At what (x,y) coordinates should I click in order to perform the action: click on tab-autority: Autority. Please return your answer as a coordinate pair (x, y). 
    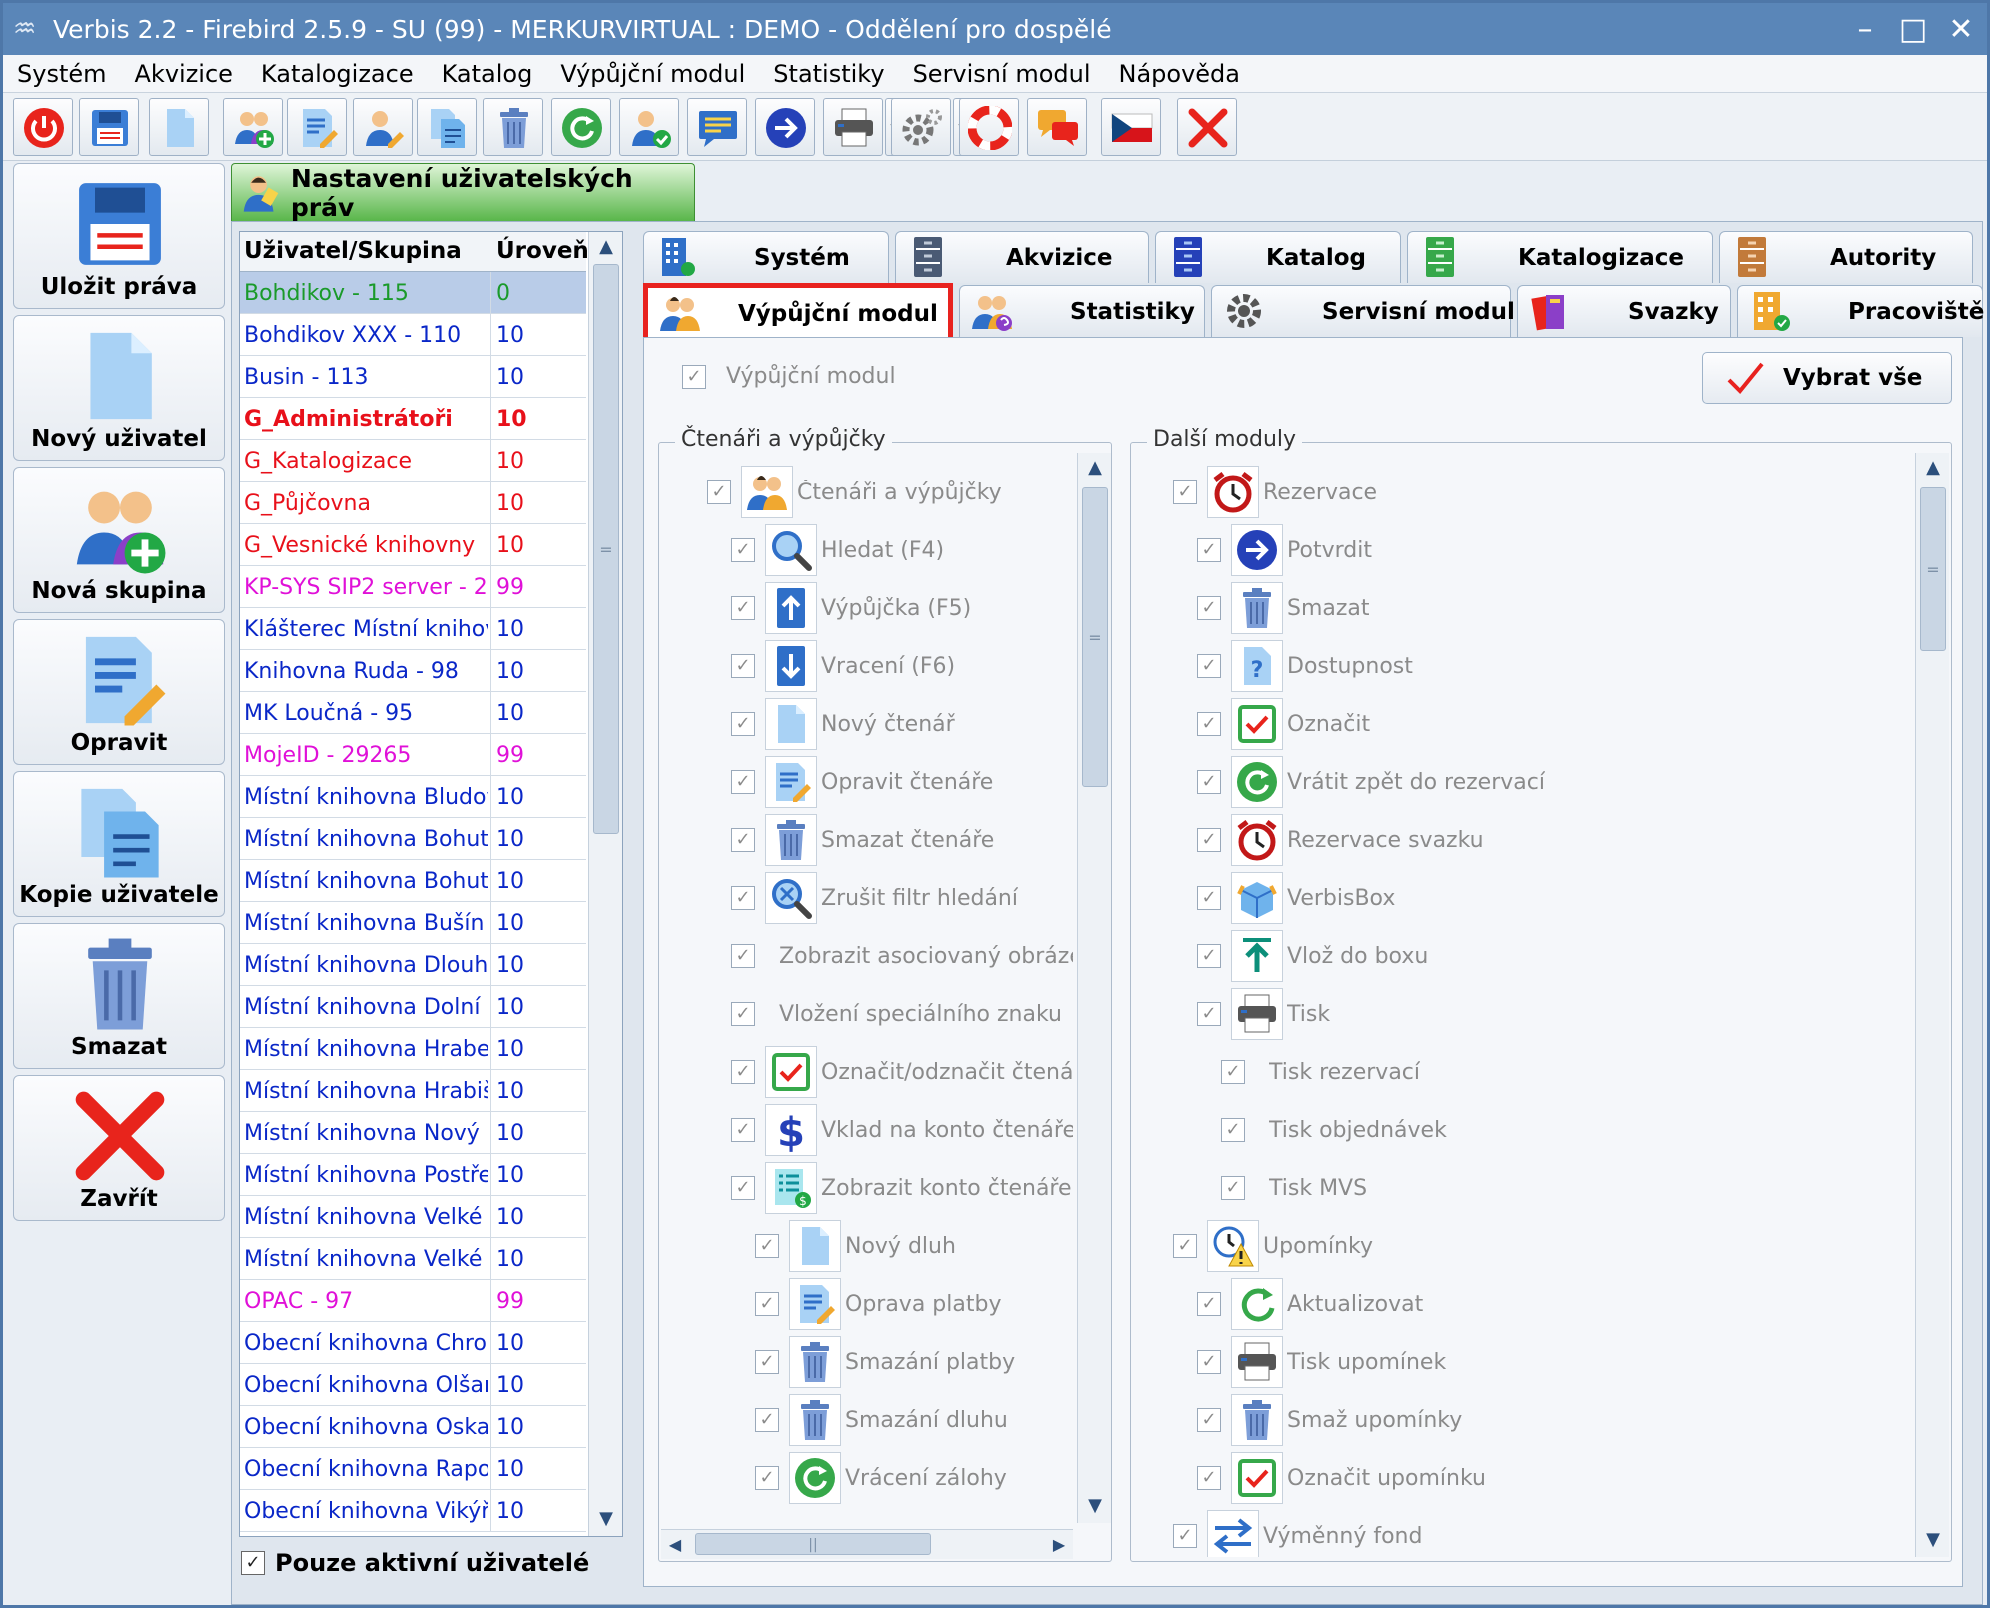
    Looking at the image, I should click on (1846, 257).